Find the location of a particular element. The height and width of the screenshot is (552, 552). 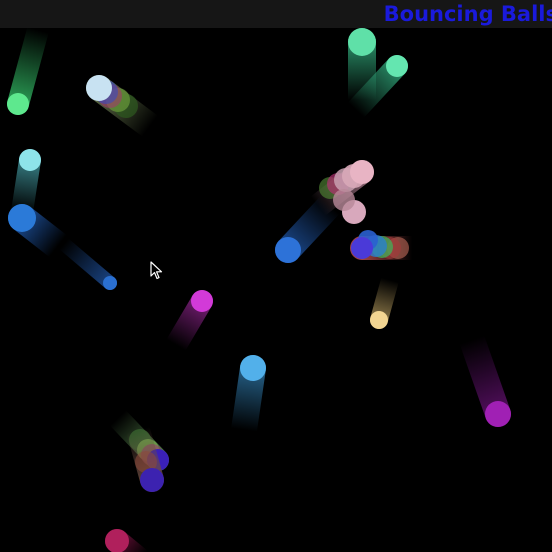

ball-blue-center is located at coordinates (288, 250).